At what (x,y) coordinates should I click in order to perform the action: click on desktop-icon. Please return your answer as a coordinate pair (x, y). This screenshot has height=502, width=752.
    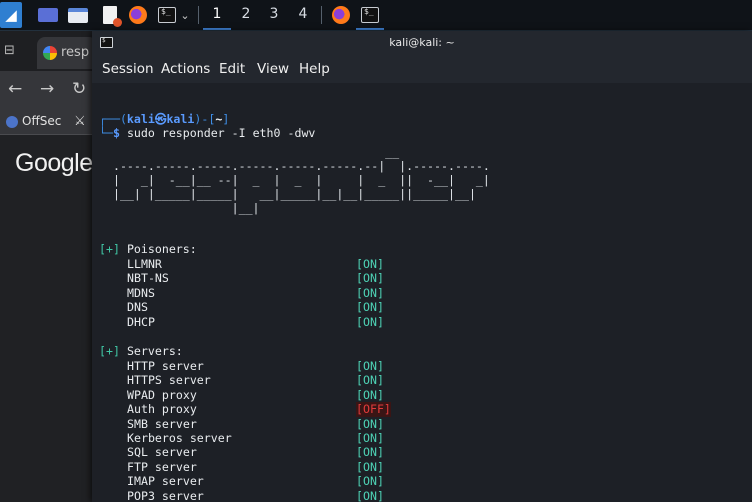
    Looking at the image, I should click on (48, 15).